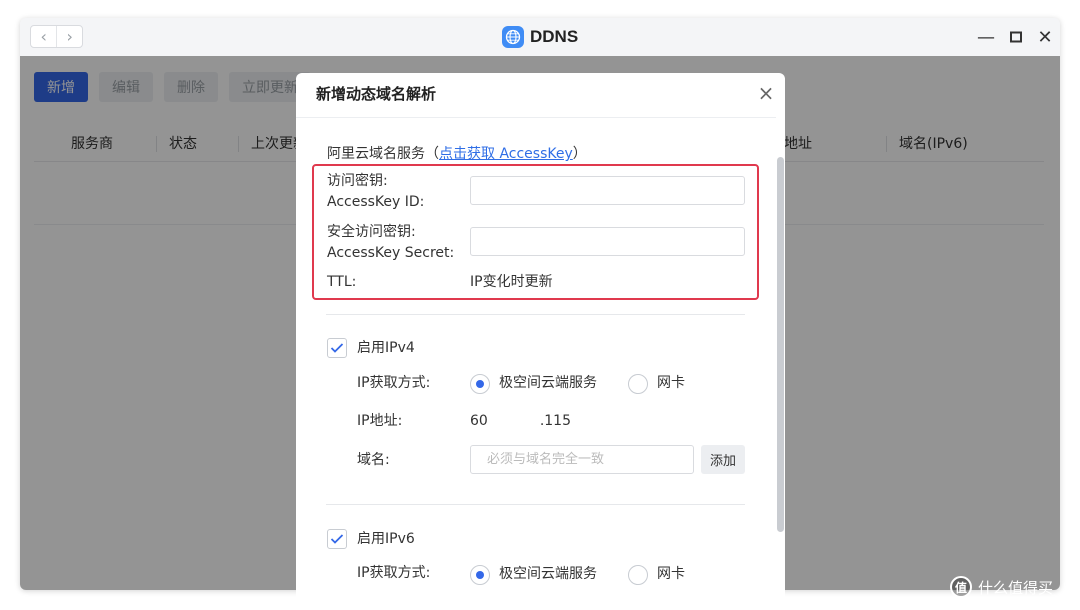 The image size is (1080, 610). Describe the element at coordinates (506, 154) in the screenshot. I see `get-accesskey-link: 点击获取 AccessKey` at that location.